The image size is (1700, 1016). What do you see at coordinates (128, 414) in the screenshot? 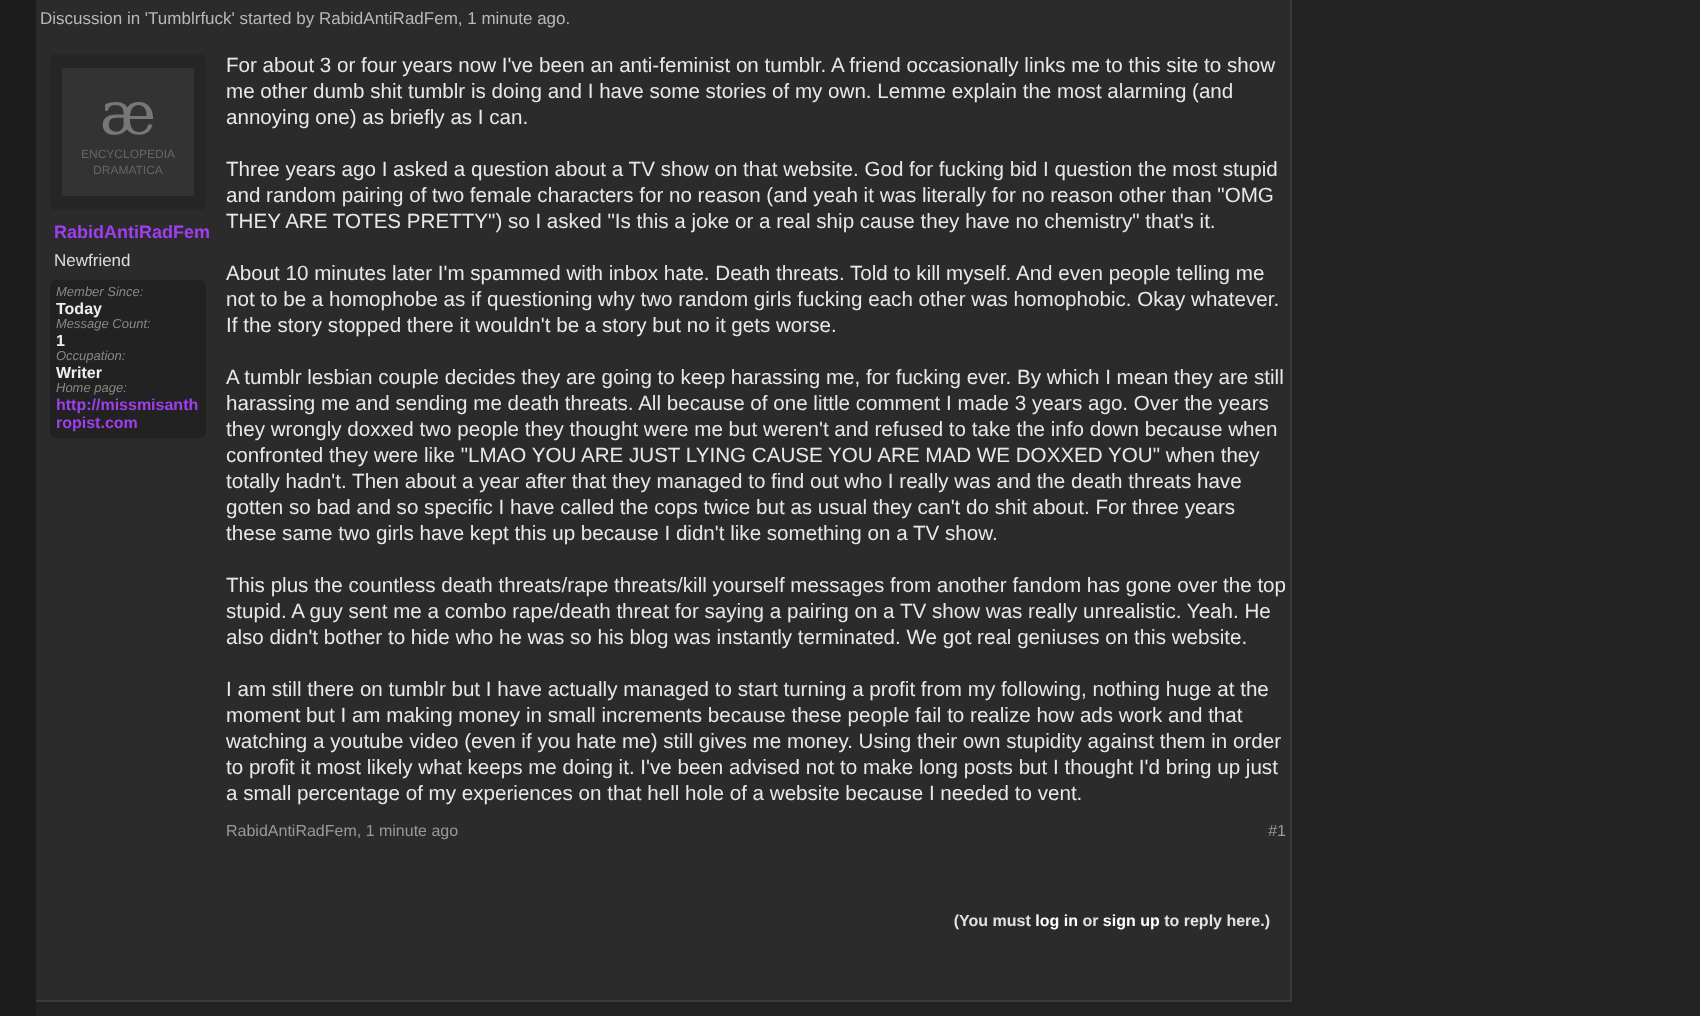
I see `homepage-link: http://missmisanthropist.com` at bounding box center [128, 414].